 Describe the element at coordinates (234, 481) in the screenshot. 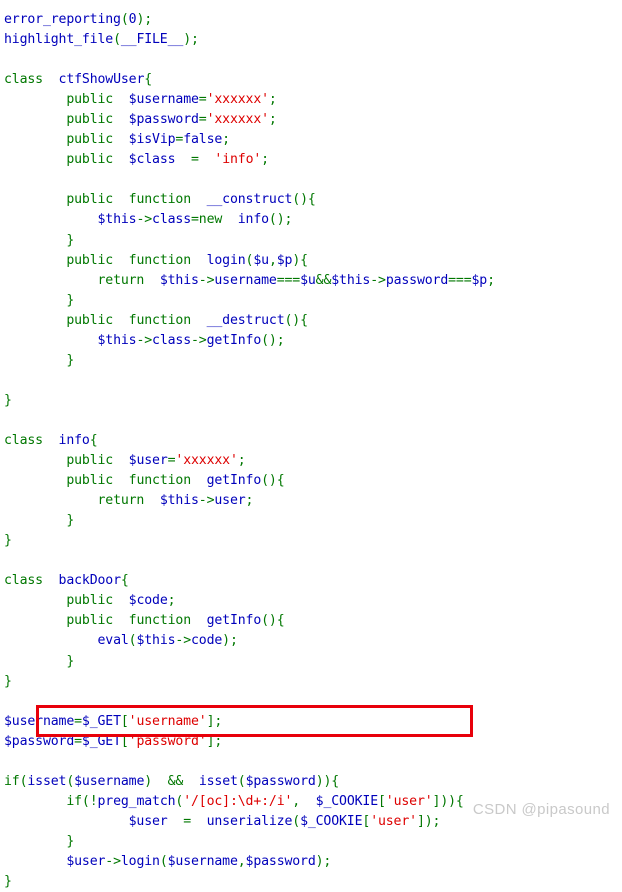

I see `code-token-default: getInfo` at that location.